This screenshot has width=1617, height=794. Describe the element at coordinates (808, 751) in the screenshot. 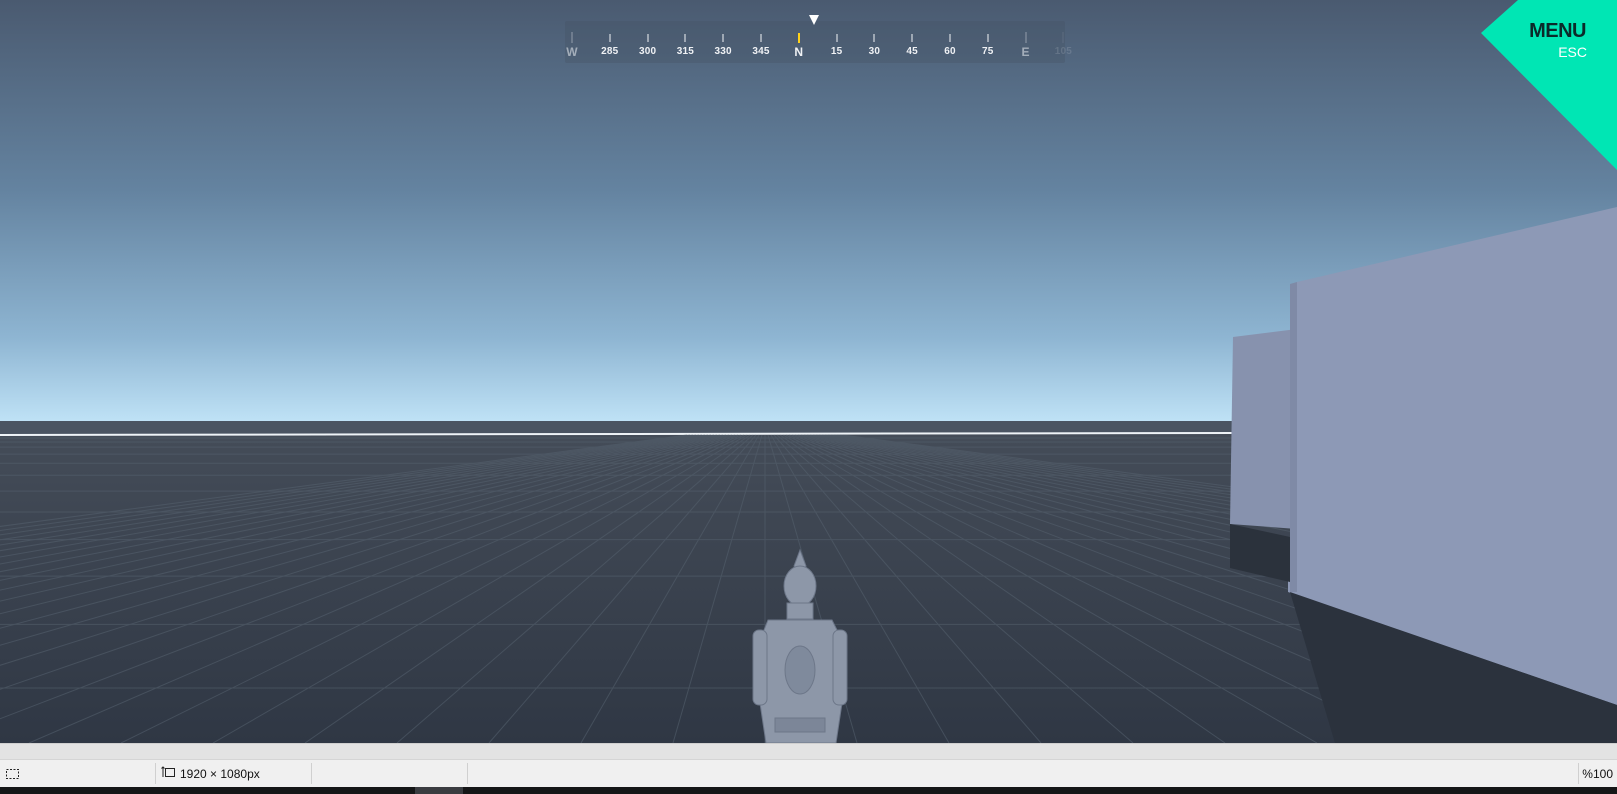

I see `horizontal-scrollbar` at that location.